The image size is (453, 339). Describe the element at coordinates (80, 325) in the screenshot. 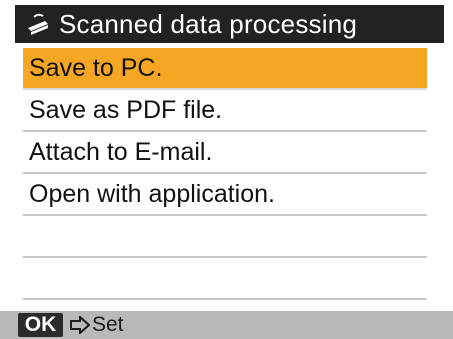

I see `arrow-right-icon` at that location.